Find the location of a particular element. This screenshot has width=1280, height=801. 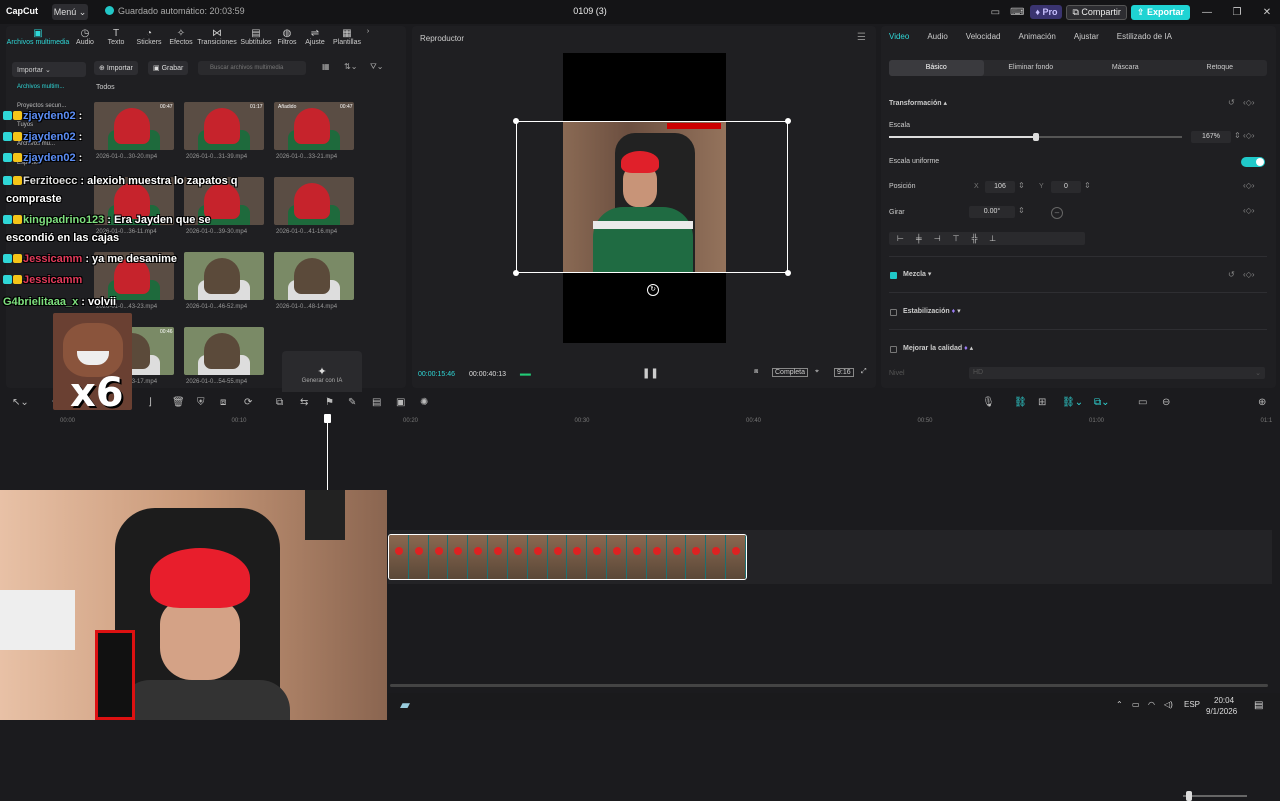

layout-icon: ▭ is located at coordinates (995, 12).